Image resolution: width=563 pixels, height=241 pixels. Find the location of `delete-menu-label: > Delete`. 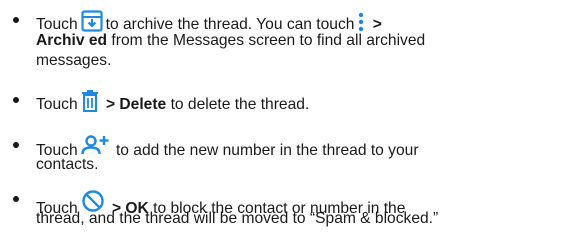

delete-menu-label: > Delete is located at coordinates (136, 104).